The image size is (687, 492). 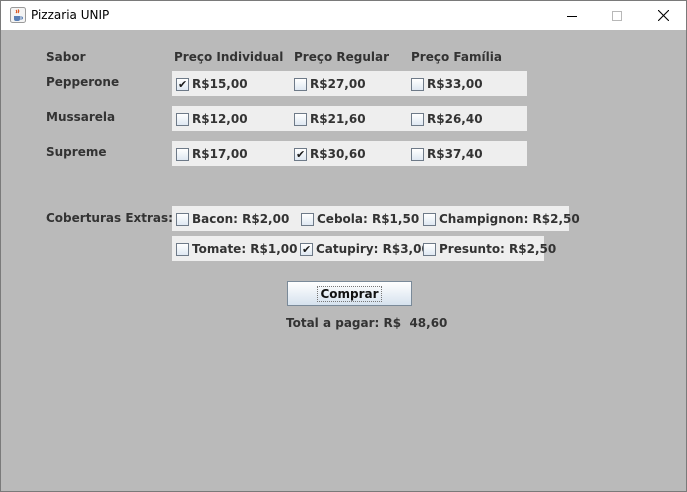 I want to click on checkbox-label: R$30,60, so click(x=338, y=154).